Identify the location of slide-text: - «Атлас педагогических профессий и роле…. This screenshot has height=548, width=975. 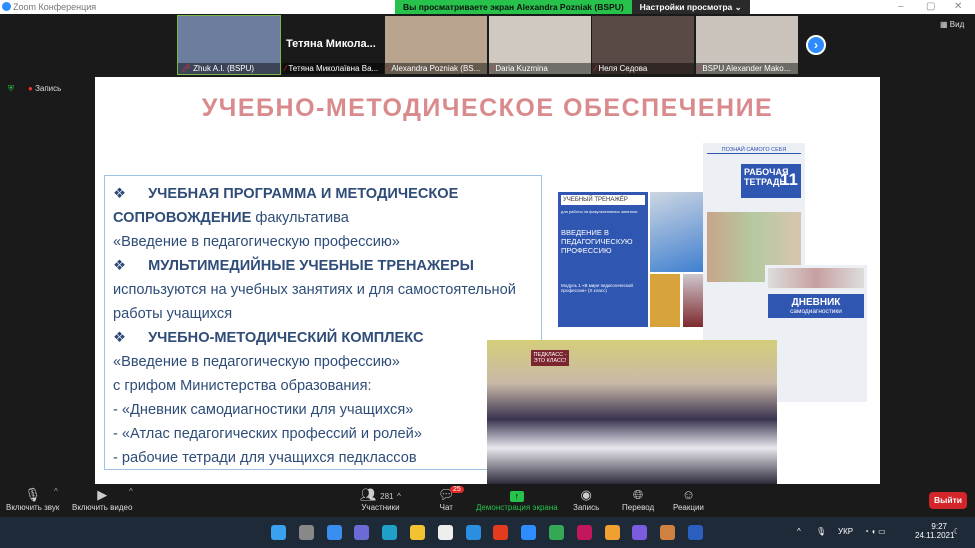
(267, 434).